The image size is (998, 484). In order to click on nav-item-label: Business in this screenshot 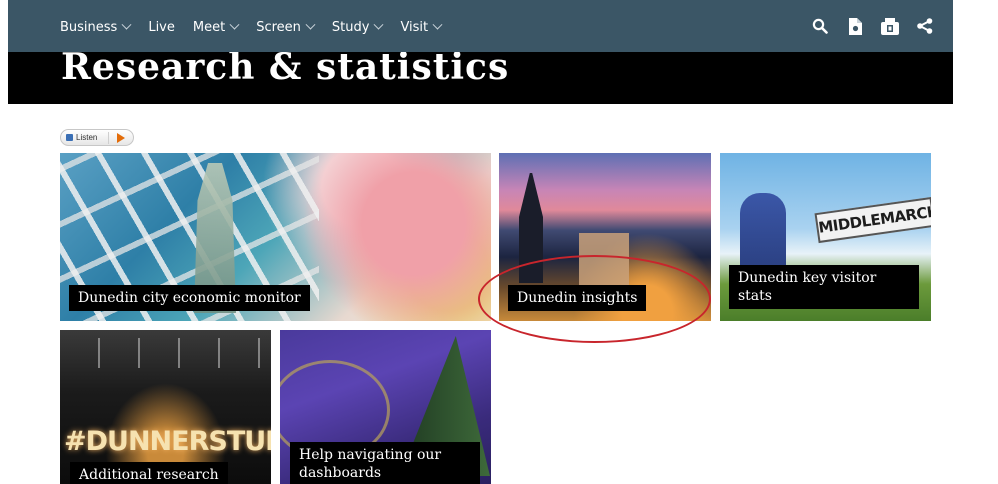, I will do `click(89, 27)`.